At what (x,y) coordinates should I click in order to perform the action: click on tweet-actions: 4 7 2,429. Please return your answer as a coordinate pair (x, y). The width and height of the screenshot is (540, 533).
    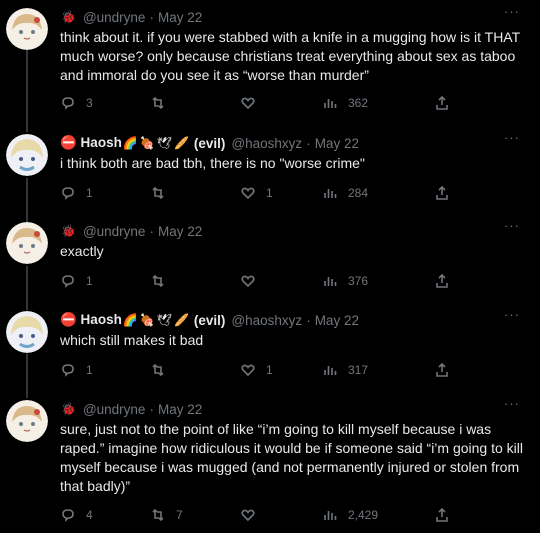
    Looking at the image, I should click on (260, 516).